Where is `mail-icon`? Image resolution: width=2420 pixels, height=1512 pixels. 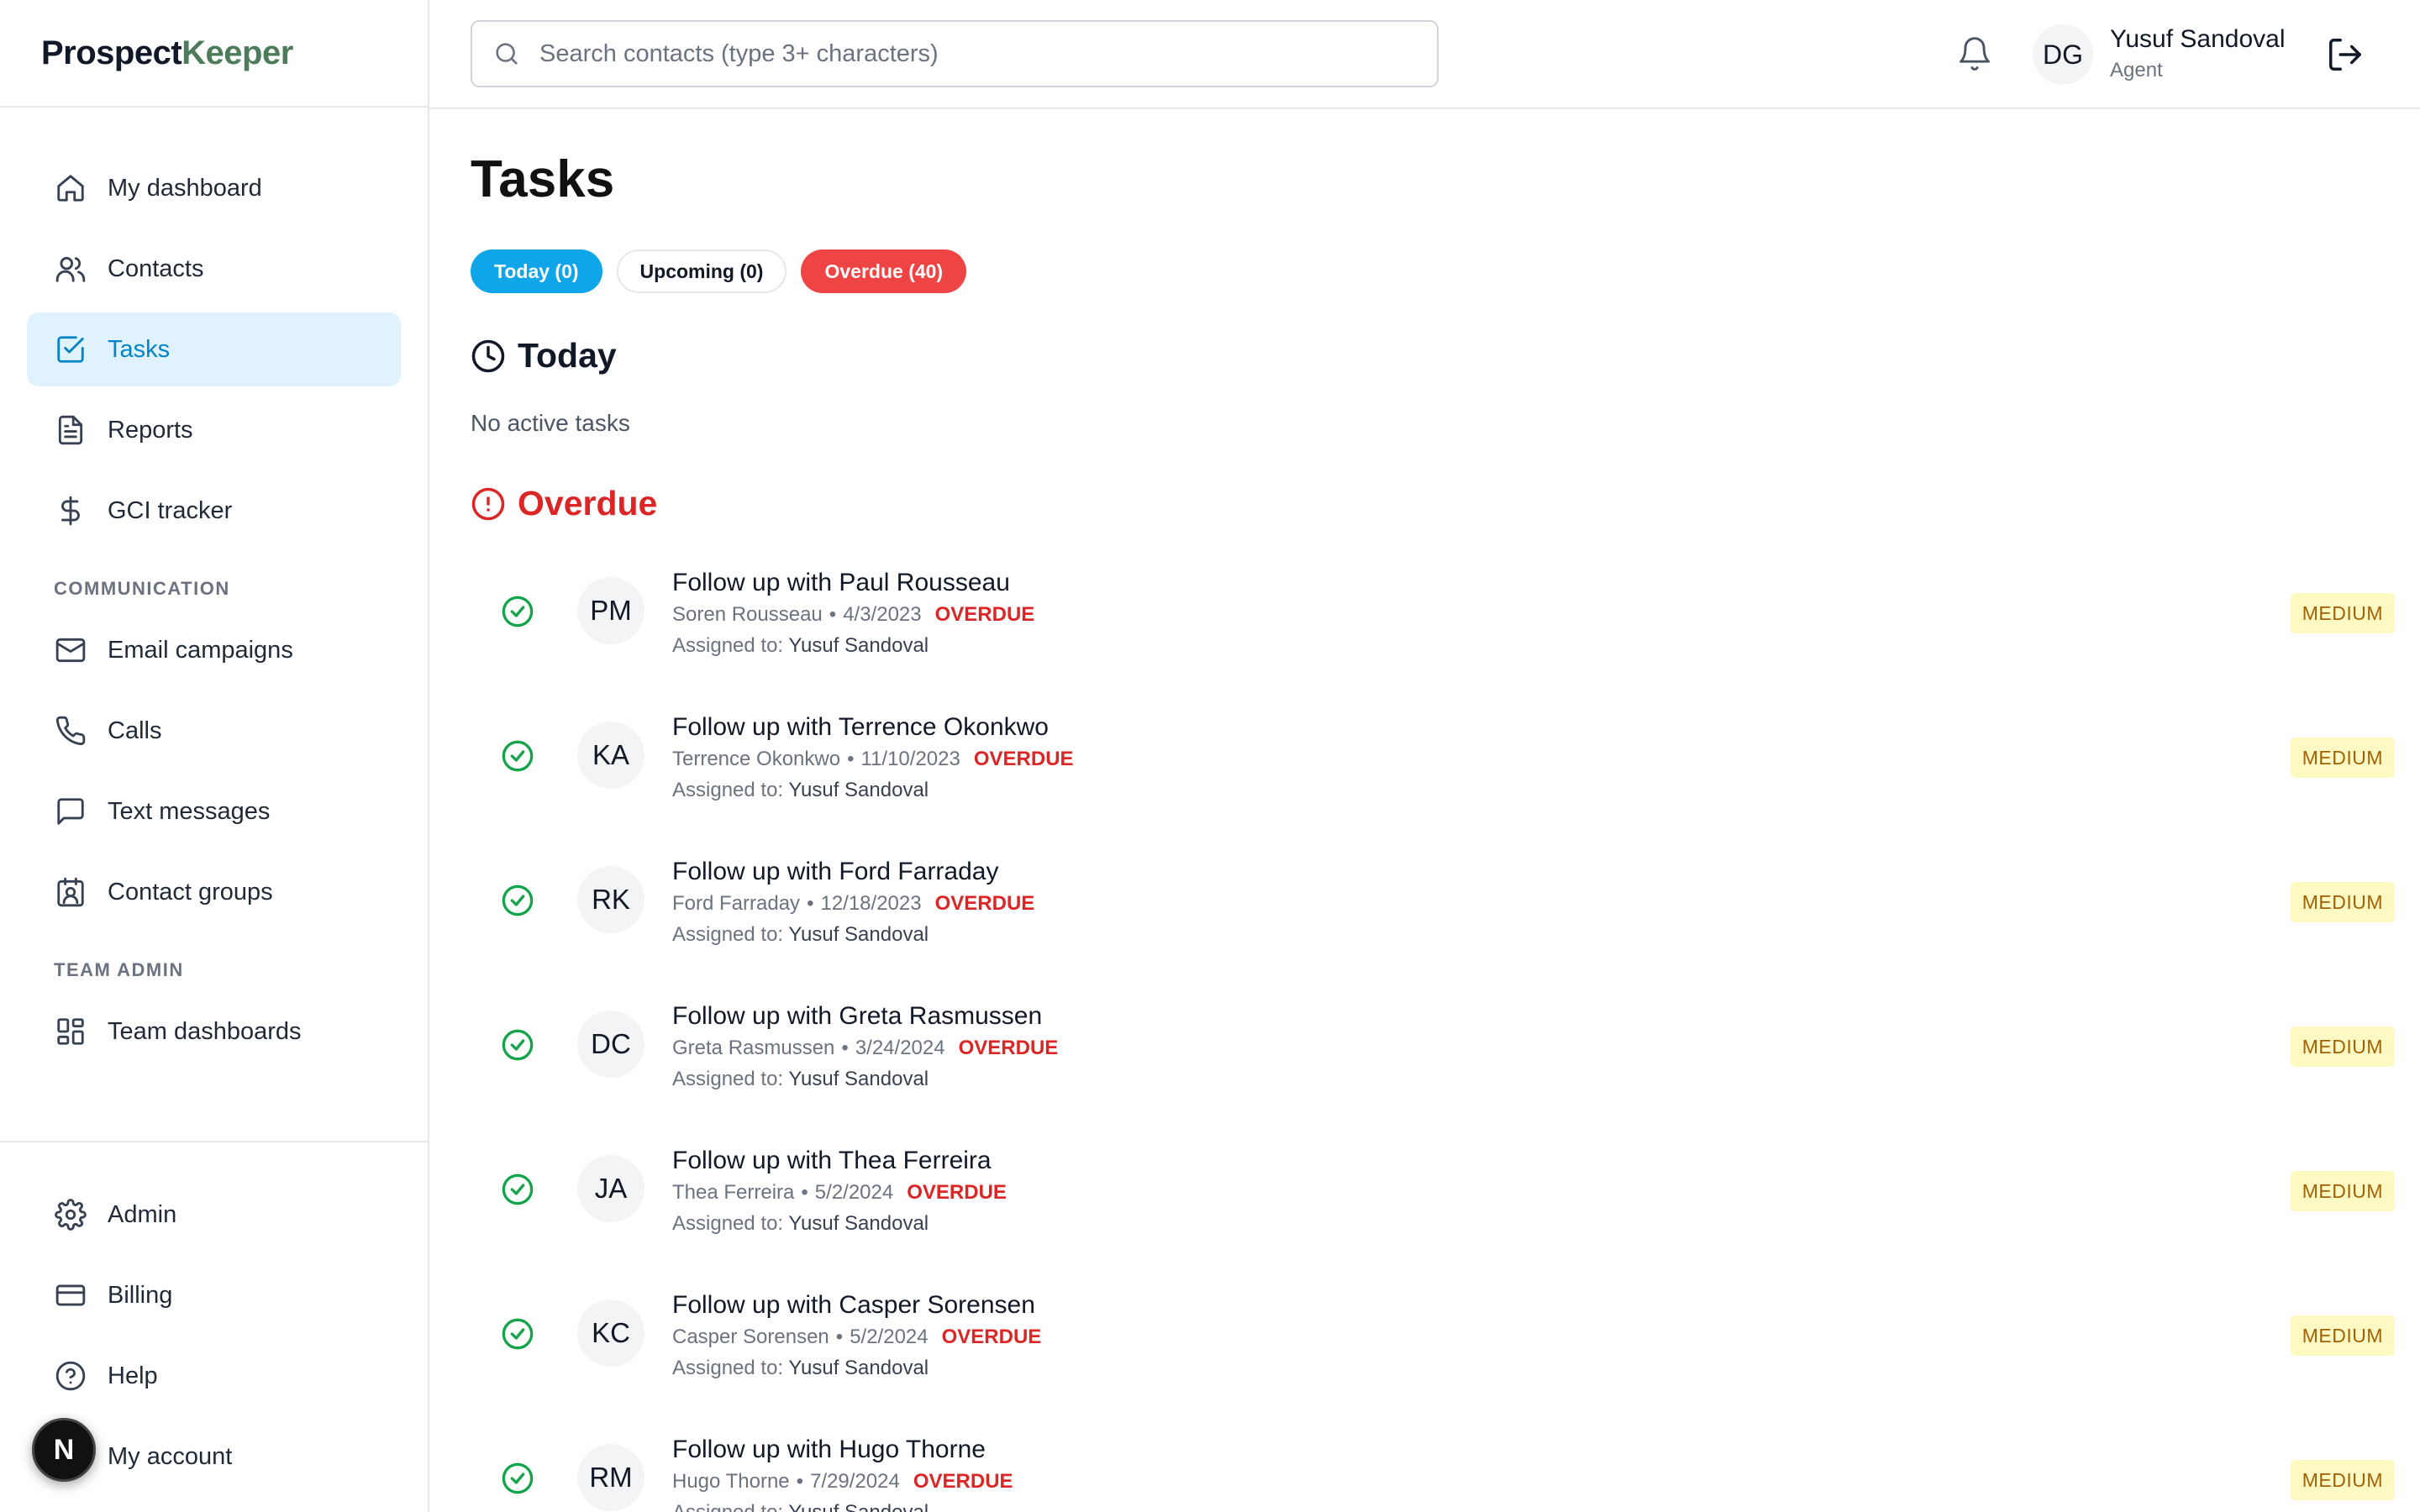
mail-icon is located at coordinates (70, 650).